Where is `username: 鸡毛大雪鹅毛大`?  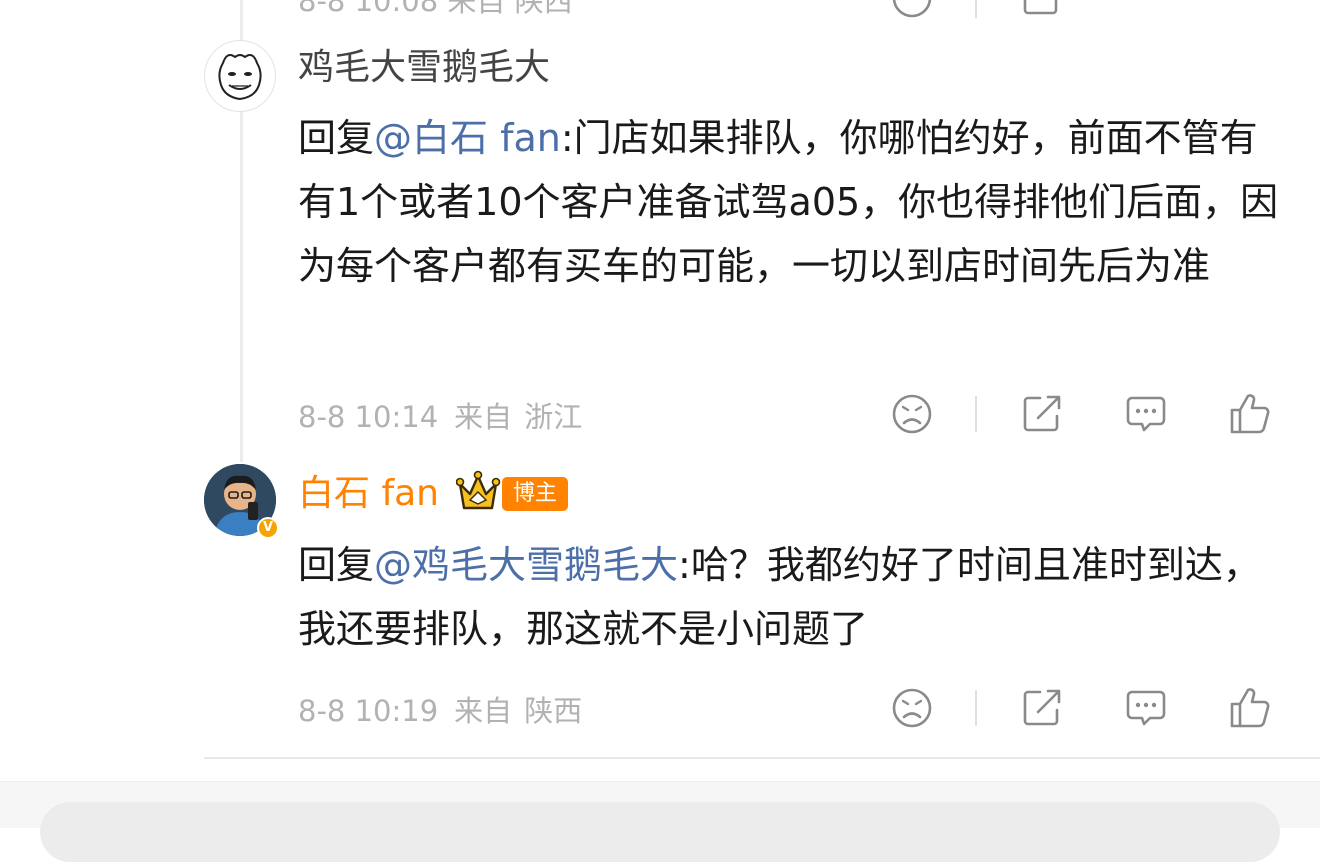 username: 鸡毛大雪鹅毛大 is located at coordinates (424, 68).